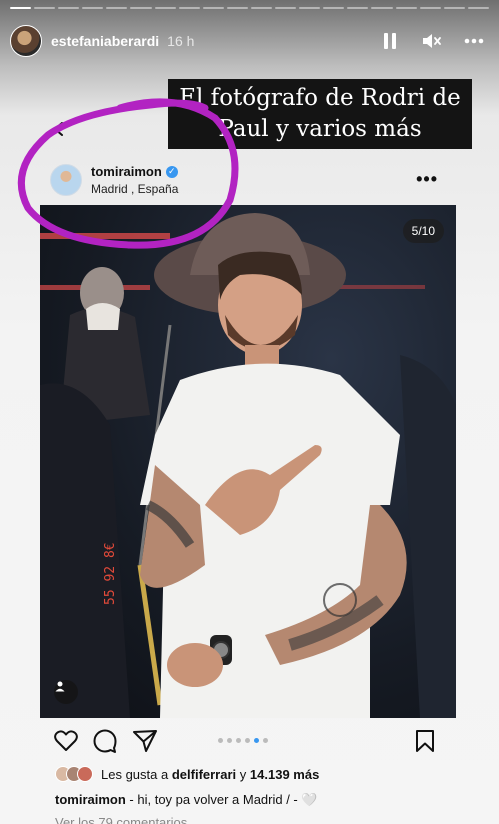 This screenshot has height=824, width=499. I want to click on overlay-line-1: El fotógrafo de Rodri de, so click(320, 98).